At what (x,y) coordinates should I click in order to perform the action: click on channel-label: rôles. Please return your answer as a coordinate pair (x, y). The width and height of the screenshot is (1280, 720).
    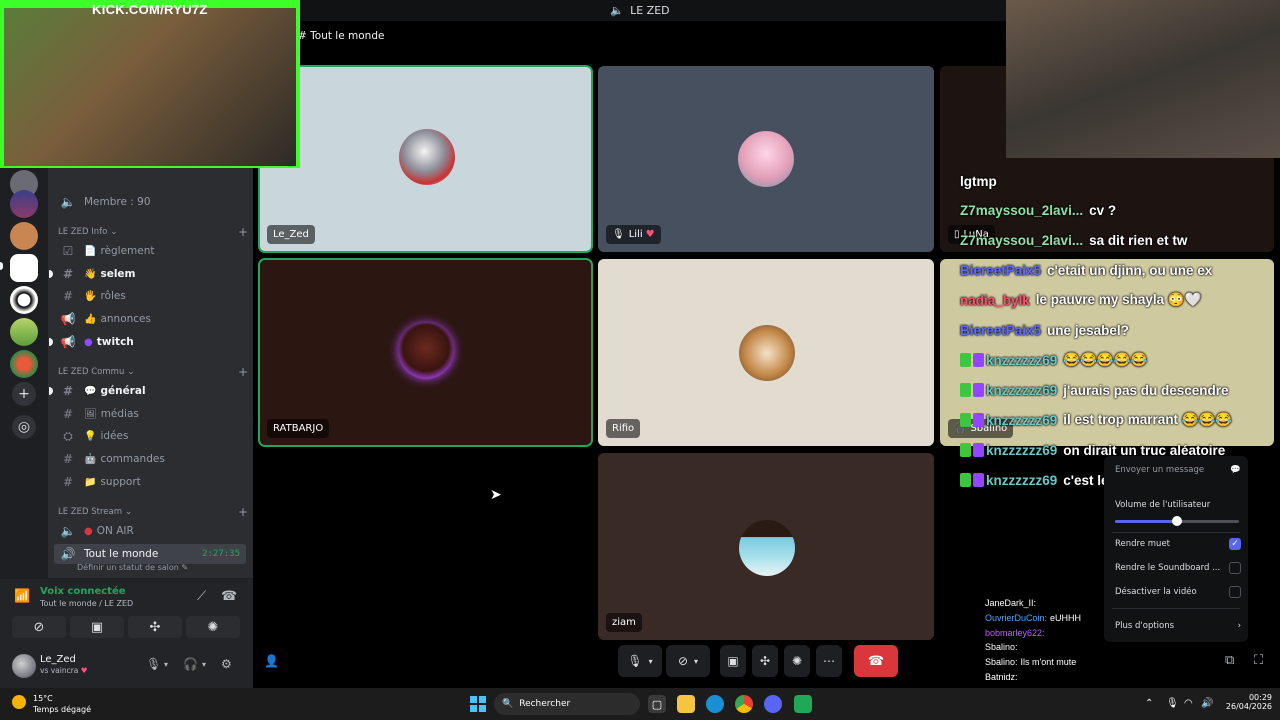
    Looking at the image, I should click on (113, 296).